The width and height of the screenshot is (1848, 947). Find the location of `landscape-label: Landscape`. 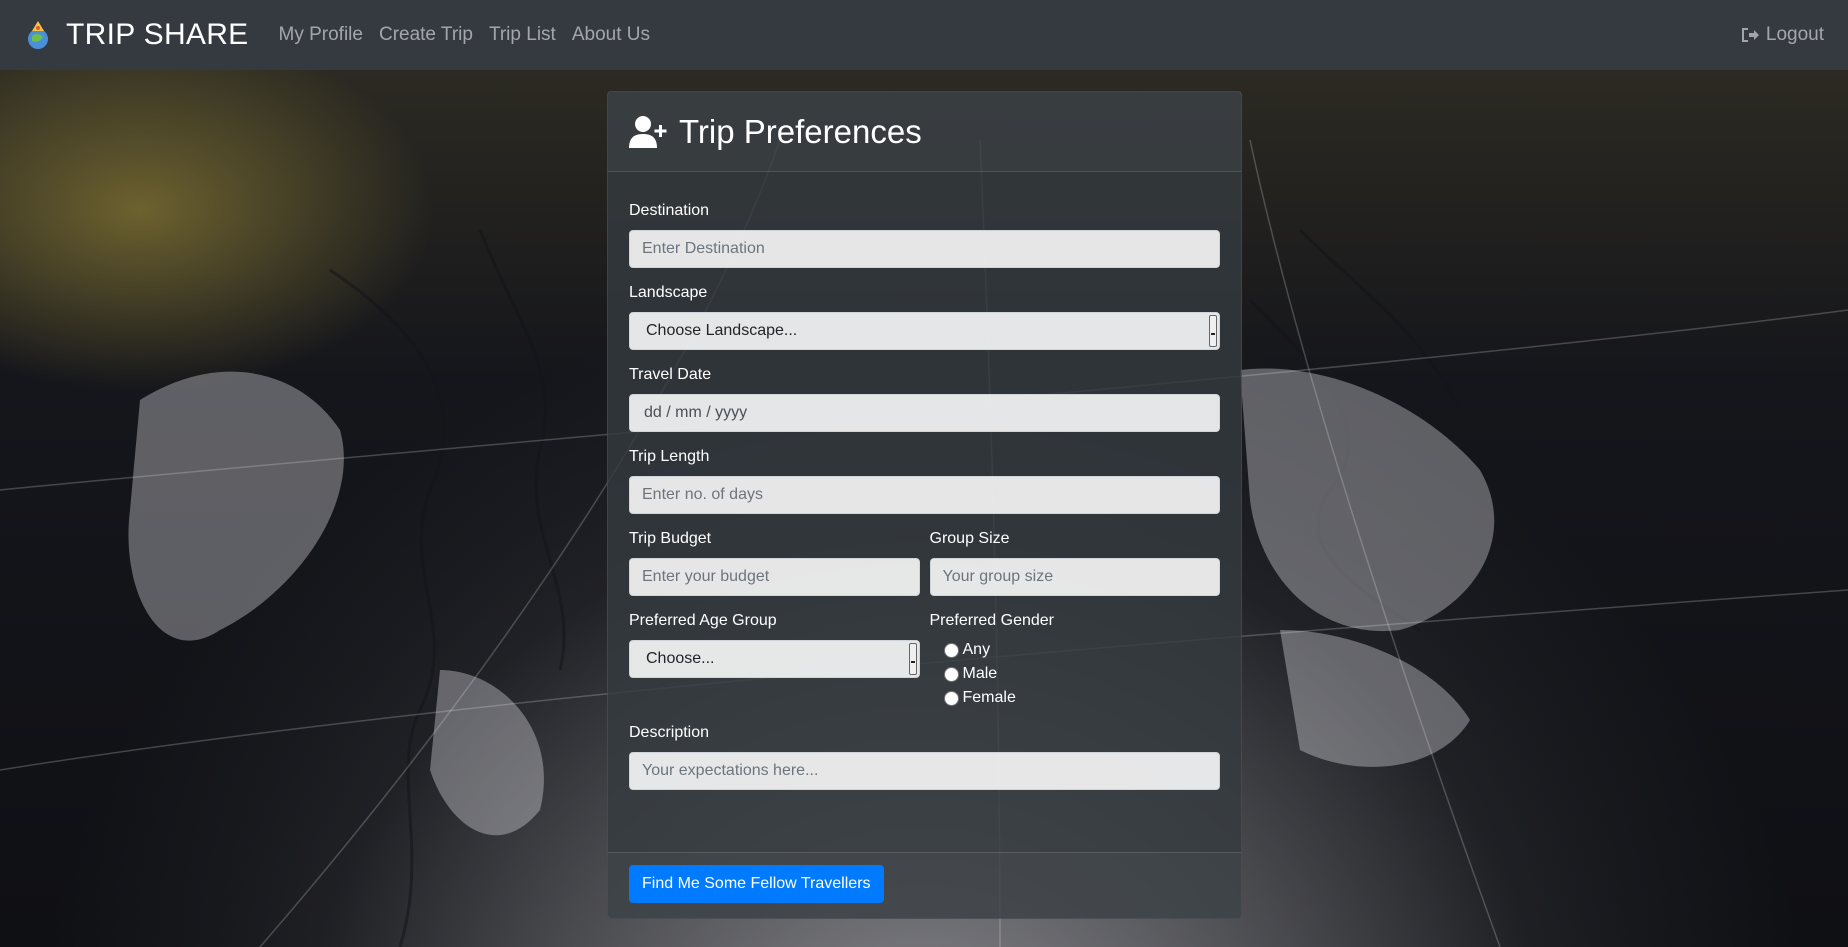

landscape-label: Landscape is located at coordinates (668, 292).